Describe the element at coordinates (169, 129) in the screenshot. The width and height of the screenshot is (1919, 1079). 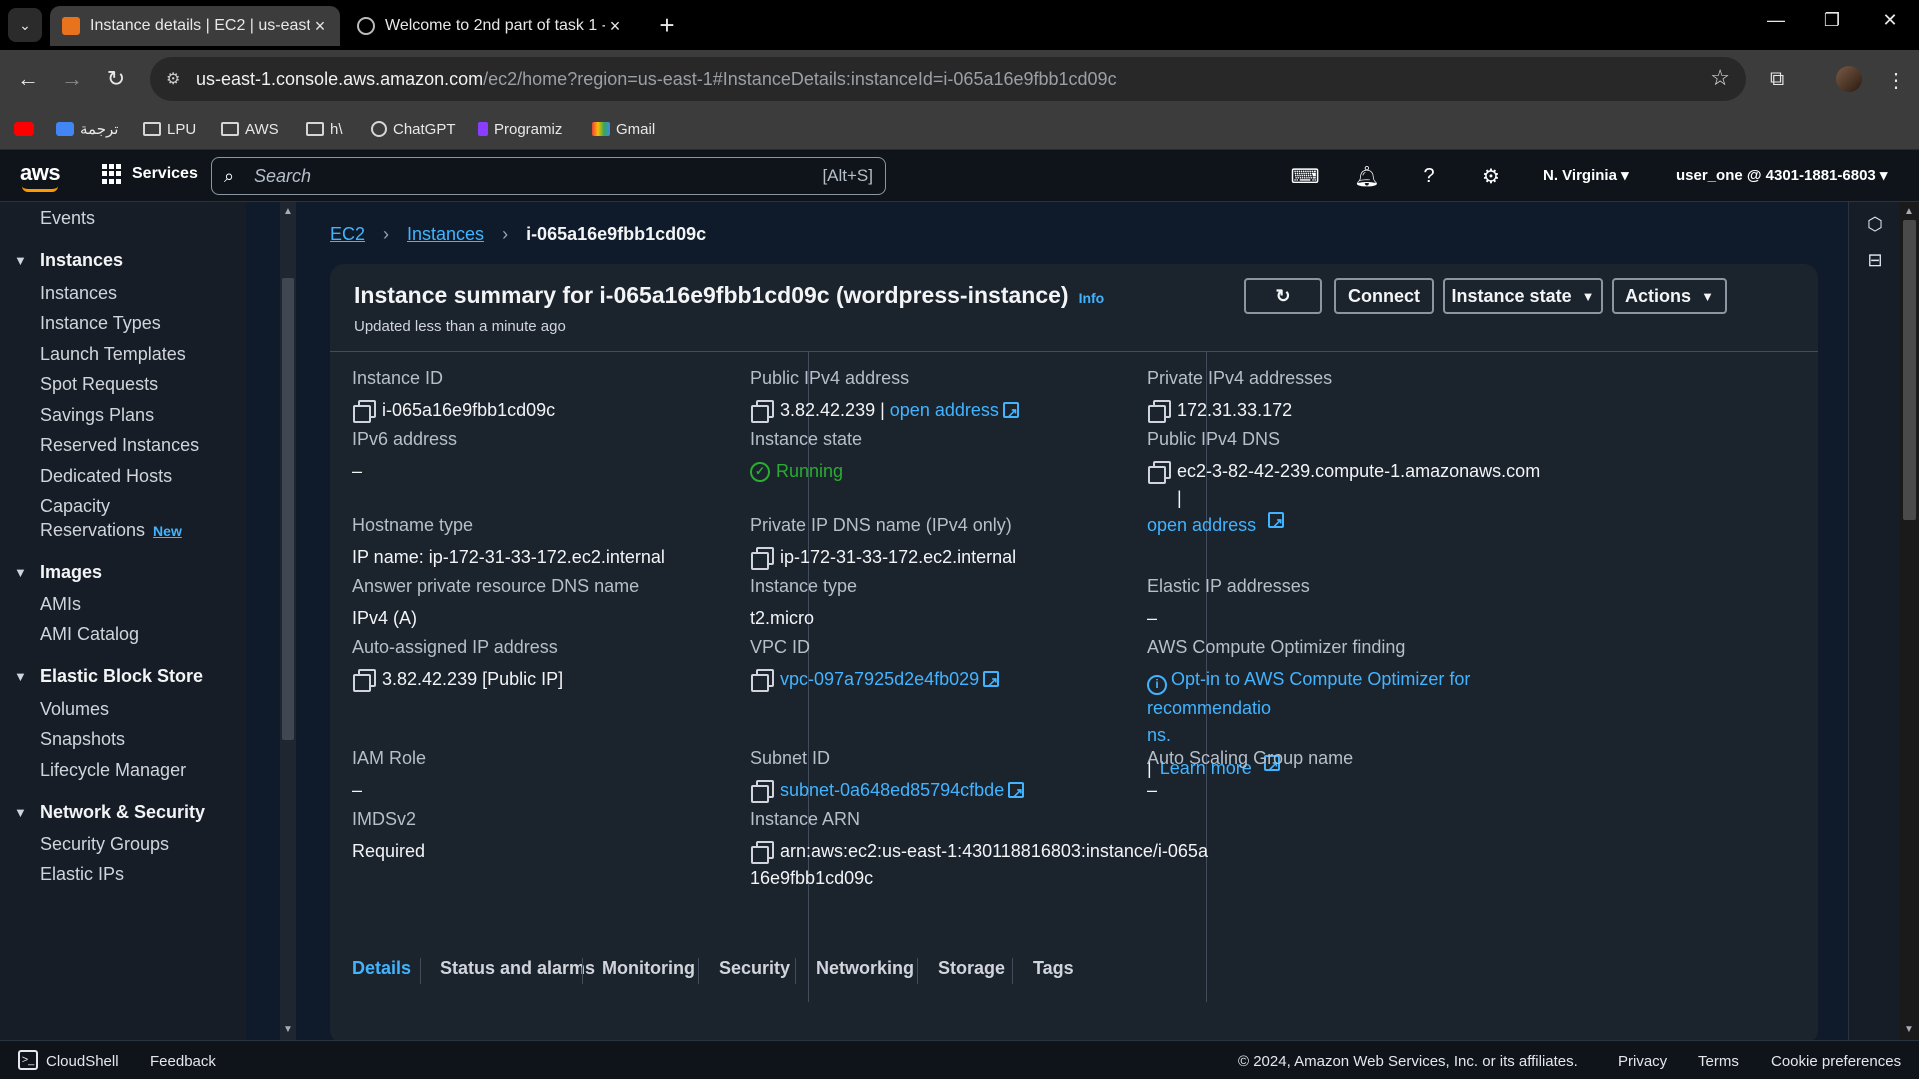
I see `bookmark-lpu: LPU` at that location.